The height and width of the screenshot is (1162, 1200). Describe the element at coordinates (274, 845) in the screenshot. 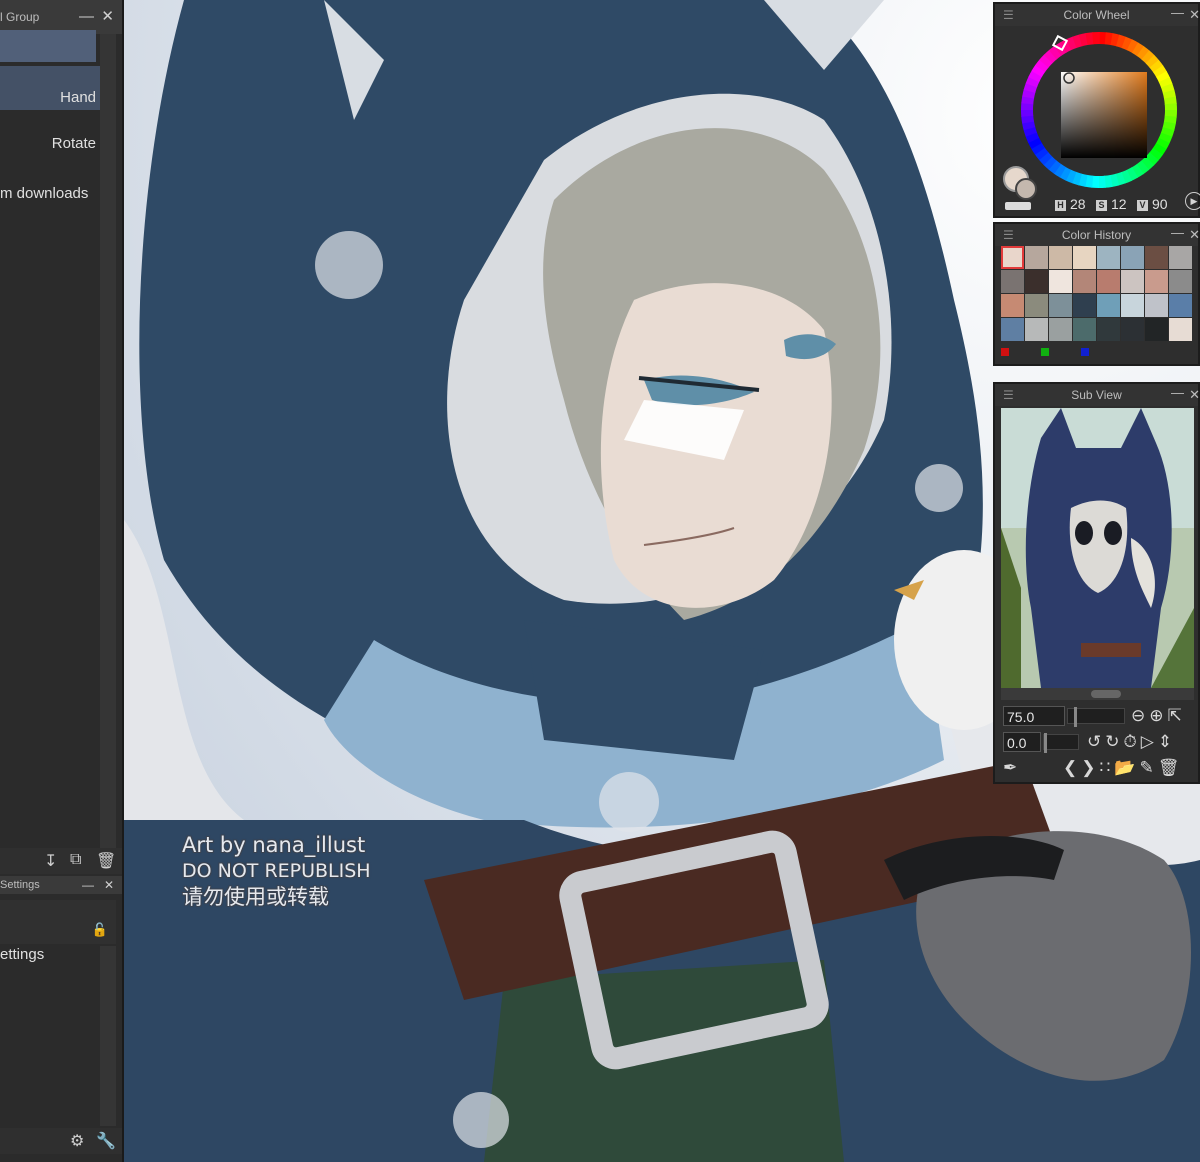

I see `watermark-credit: Art by nana_illust` at that location.